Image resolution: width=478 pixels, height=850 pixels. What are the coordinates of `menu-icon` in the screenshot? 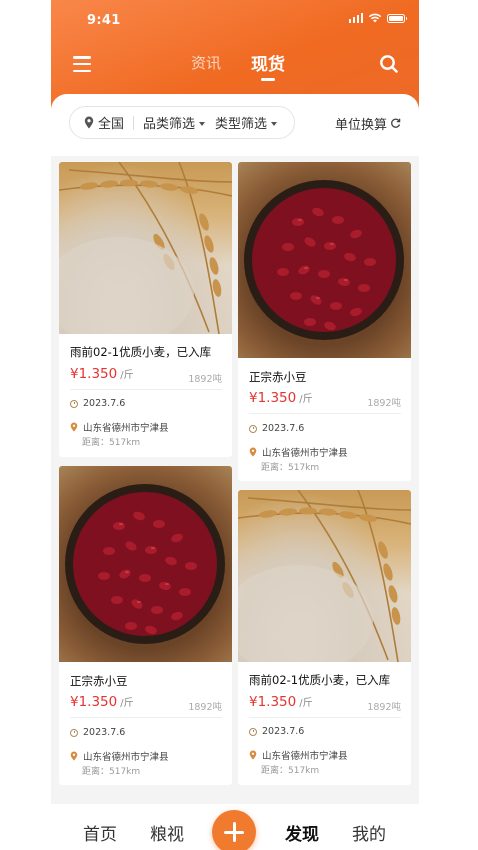 It's located at (82, 64).